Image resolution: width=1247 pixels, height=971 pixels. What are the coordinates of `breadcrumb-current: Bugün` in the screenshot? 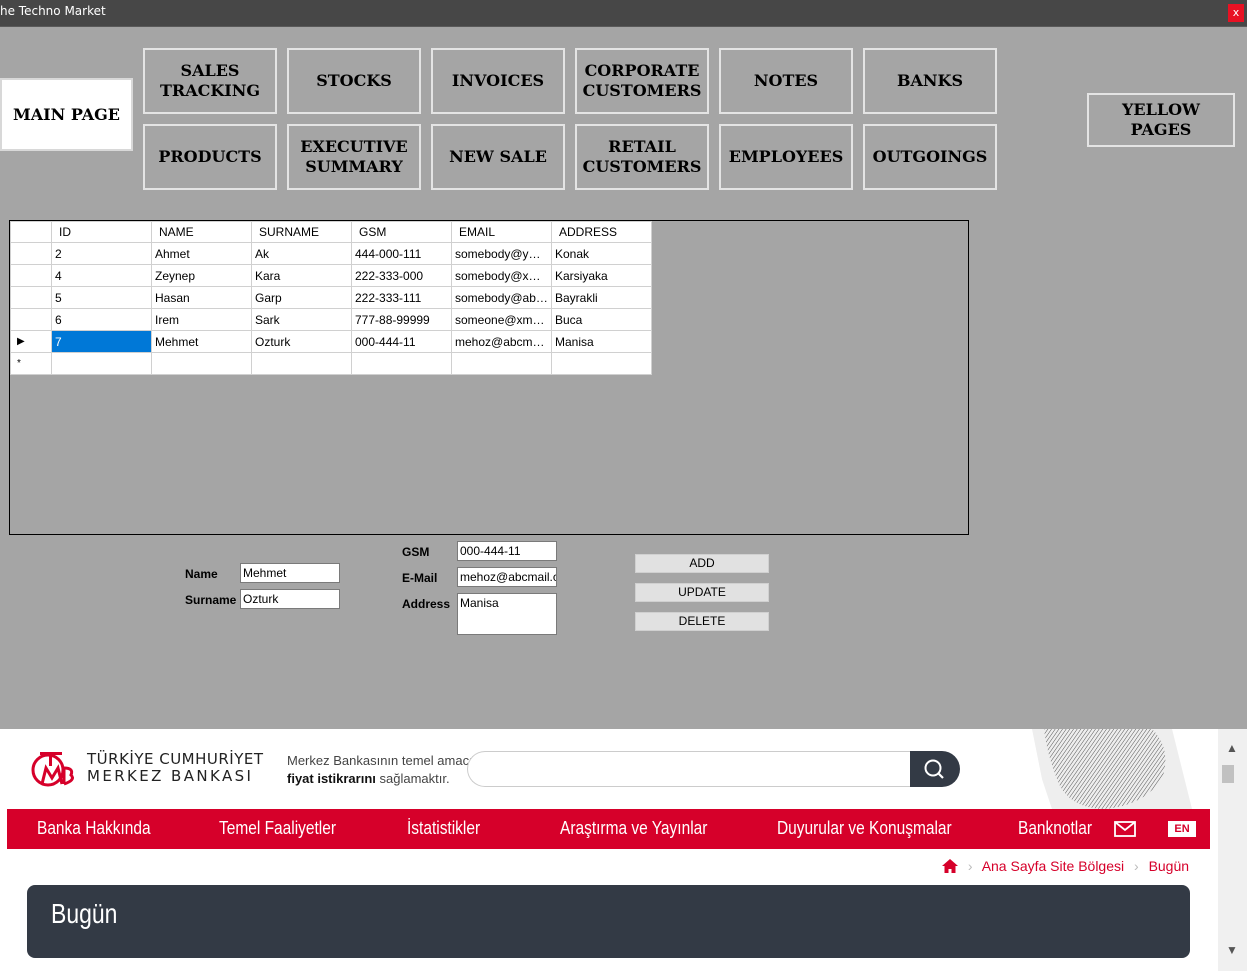 It's located at (1169, 866).